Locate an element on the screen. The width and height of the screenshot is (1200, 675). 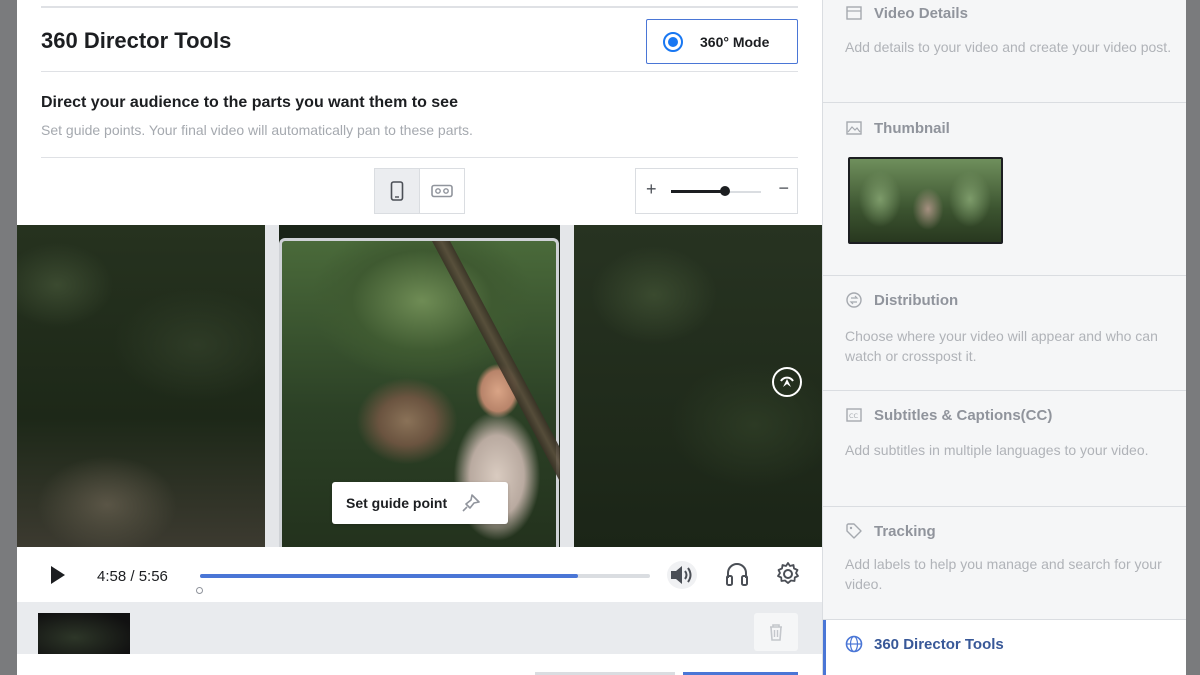
director-icon is located at coordinates (854, 644).